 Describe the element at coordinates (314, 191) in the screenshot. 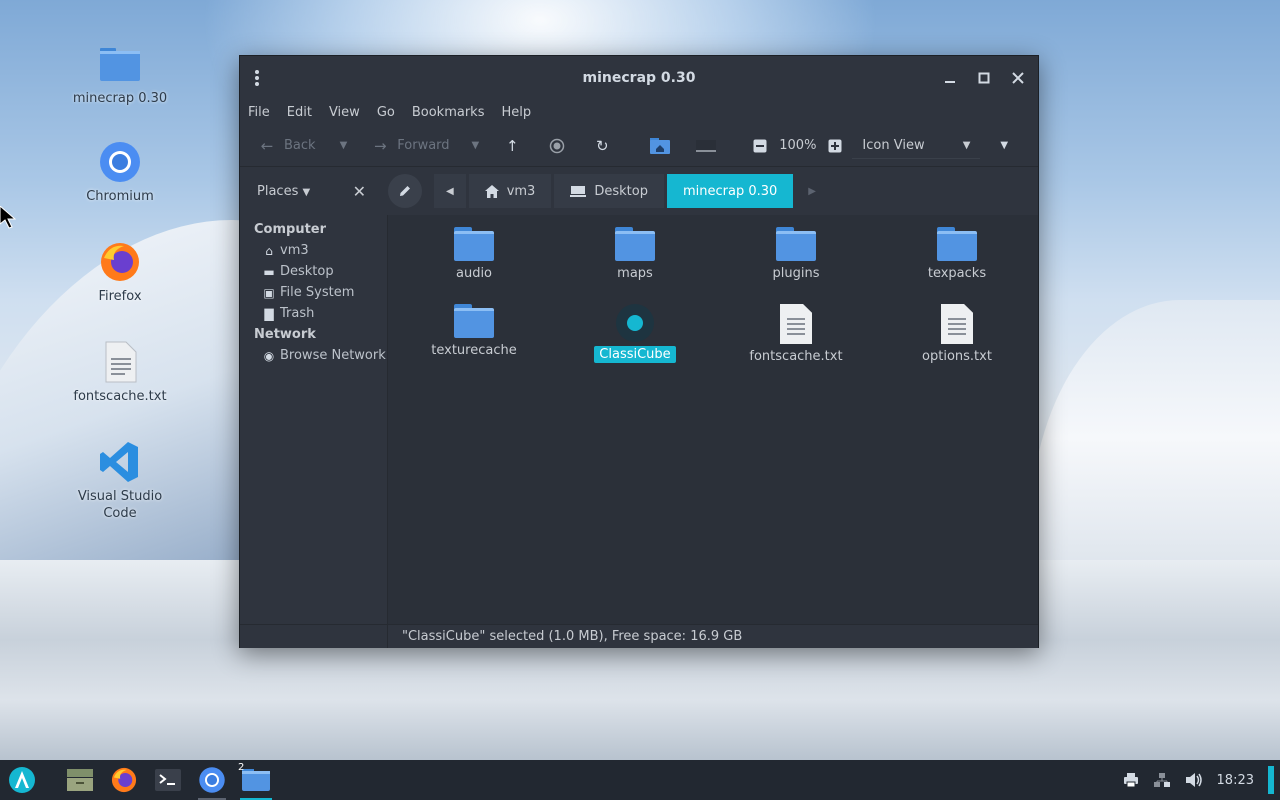

I see `places-selector: Places ▼ ✕` at that location.